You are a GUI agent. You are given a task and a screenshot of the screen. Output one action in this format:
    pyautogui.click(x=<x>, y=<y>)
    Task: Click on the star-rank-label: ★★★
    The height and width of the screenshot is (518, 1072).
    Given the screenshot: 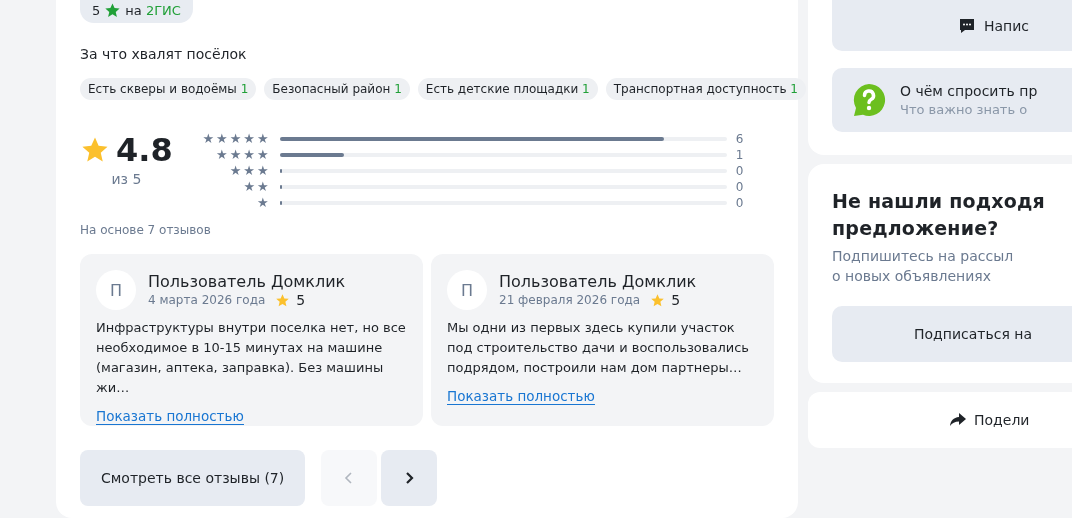 What is the action you would take?
    pyautogui.click(x=250, y=171)
    